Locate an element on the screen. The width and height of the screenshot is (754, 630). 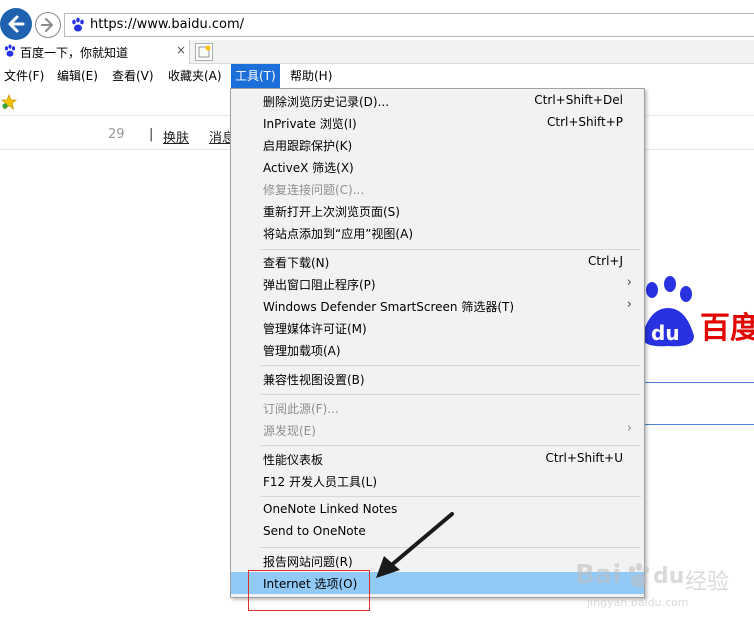
menu-item-label: Windows Defender SmartScreen 筛选器(T) is located at coordinates (389, 307).